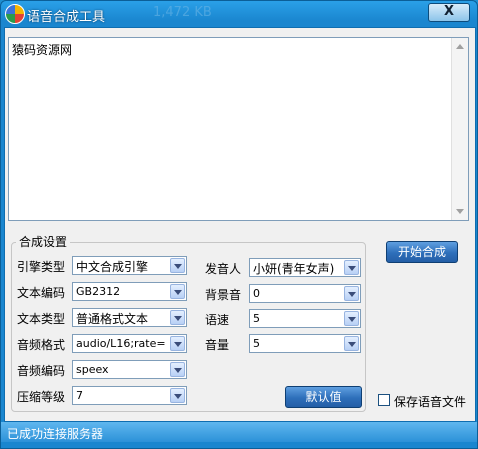 Image resolution: width=478 pixels, height=449 pixels. Describe the element at coordinates (217, 345) in the screenshot. I see `volume-label: 音量` at that location.